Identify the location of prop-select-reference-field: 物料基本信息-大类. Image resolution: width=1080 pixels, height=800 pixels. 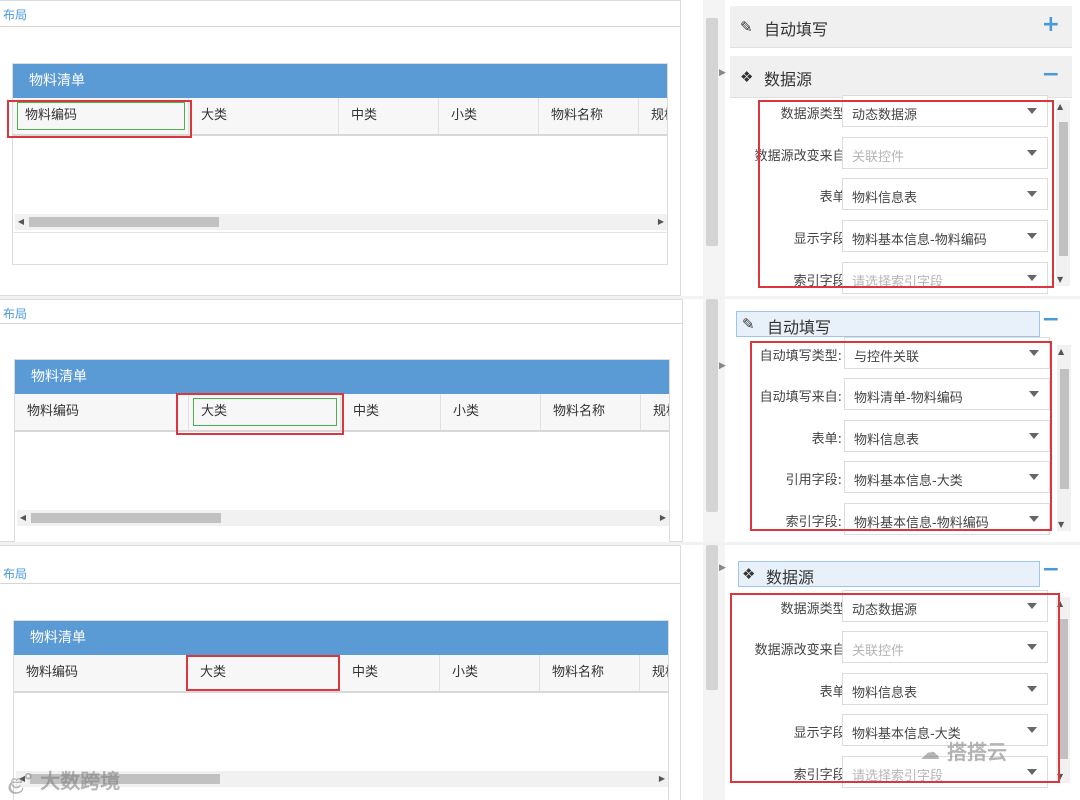
(947, 477).